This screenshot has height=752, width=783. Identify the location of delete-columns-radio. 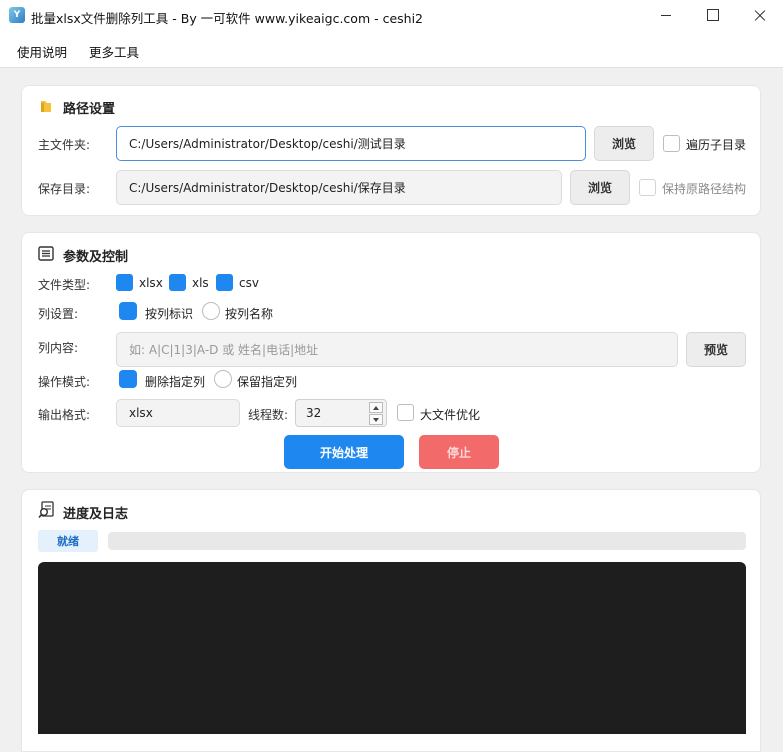
(128, 379).